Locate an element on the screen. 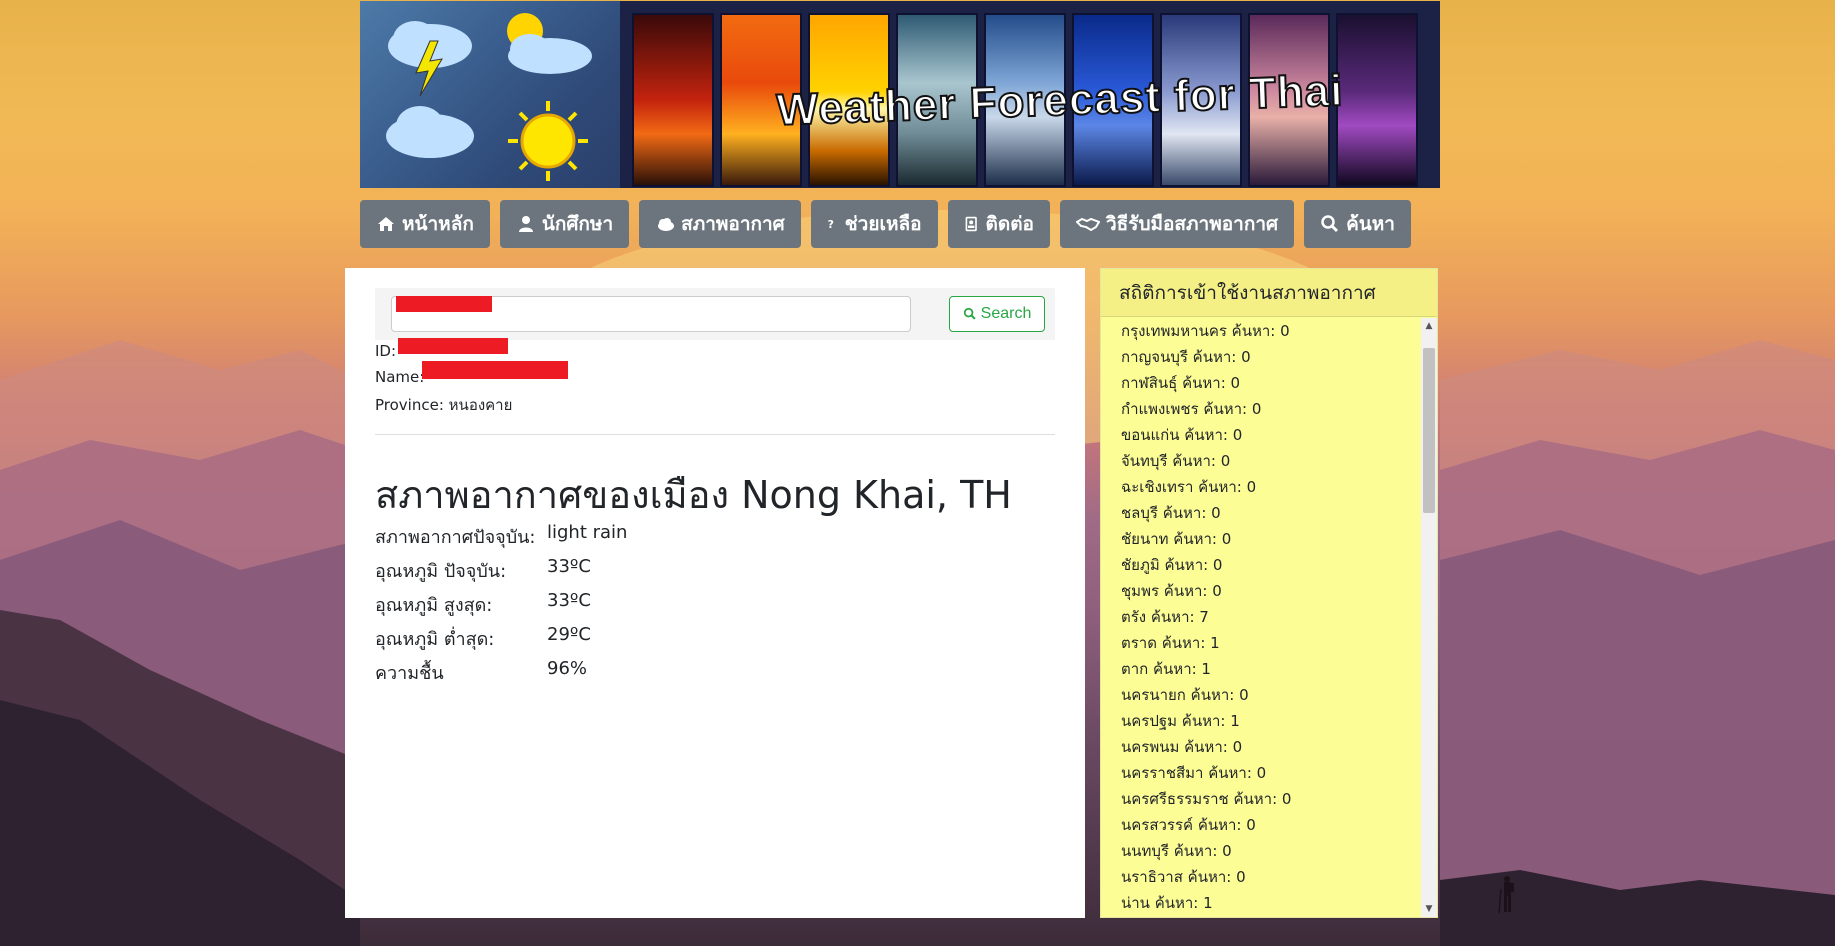 The image size is (1835, 946). stats-list-item: ชลบุรี ค้นหา: 0 is located at coordinates (1171, 513).